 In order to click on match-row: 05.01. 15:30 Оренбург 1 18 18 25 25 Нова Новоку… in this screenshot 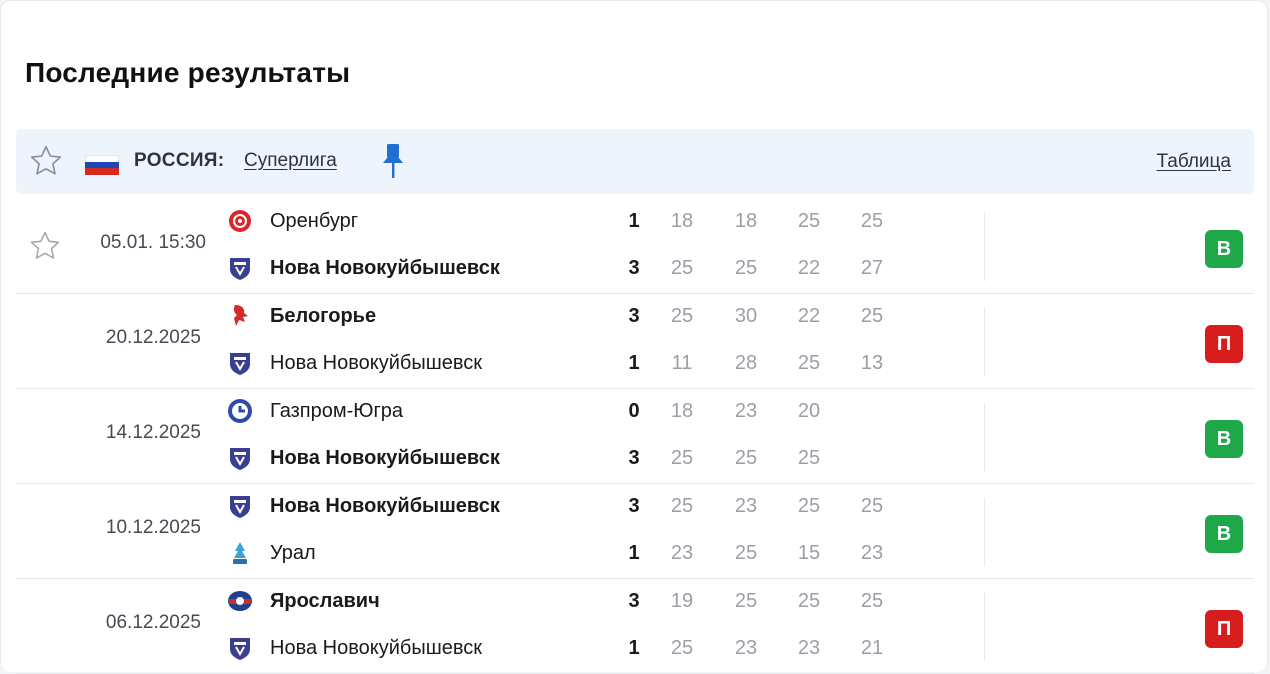, I will do `click(635, 246)`.